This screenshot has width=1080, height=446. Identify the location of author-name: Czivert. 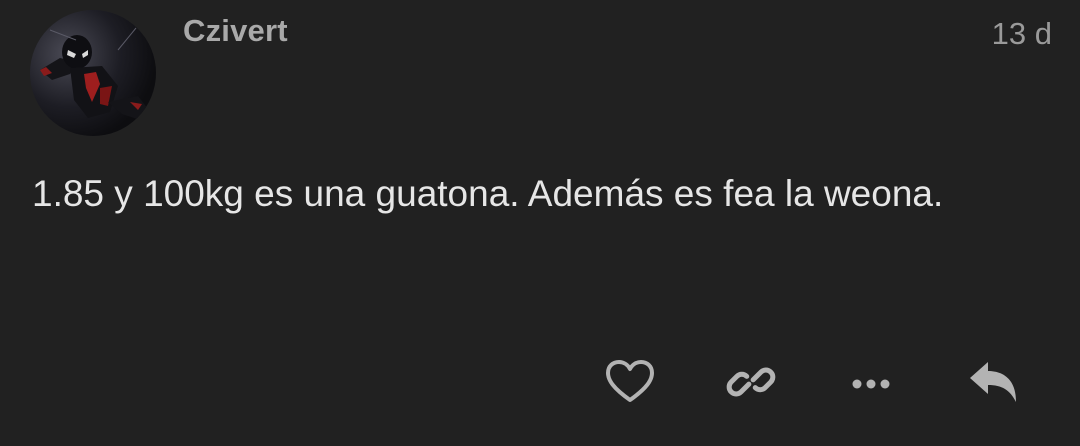
(235, 31).